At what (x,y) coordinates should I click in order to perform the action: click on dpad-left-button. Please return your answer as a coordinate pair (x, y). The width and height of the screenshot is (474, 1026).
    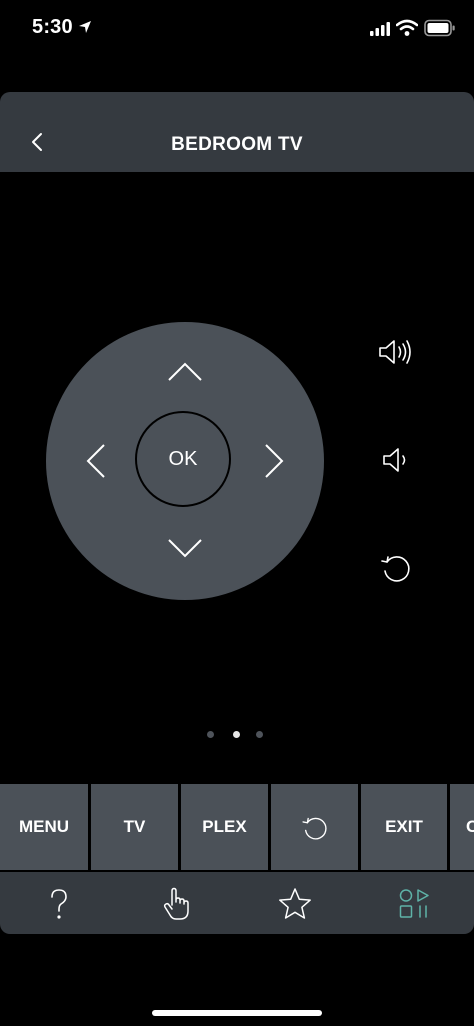
    Looking at the image, I should click on (96, 461).